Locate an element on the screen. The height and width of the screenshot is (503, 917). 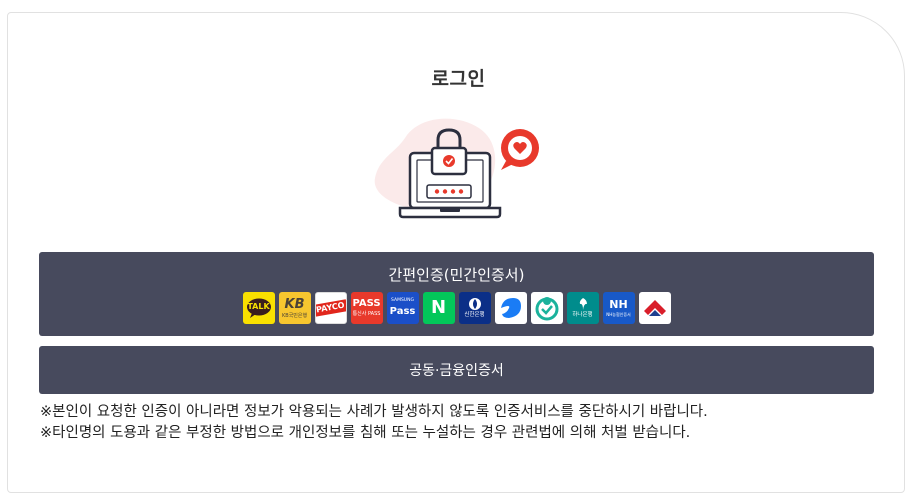
simple-auth-label: 간편인증(민간인증서) is located at coordinates (456, 275).